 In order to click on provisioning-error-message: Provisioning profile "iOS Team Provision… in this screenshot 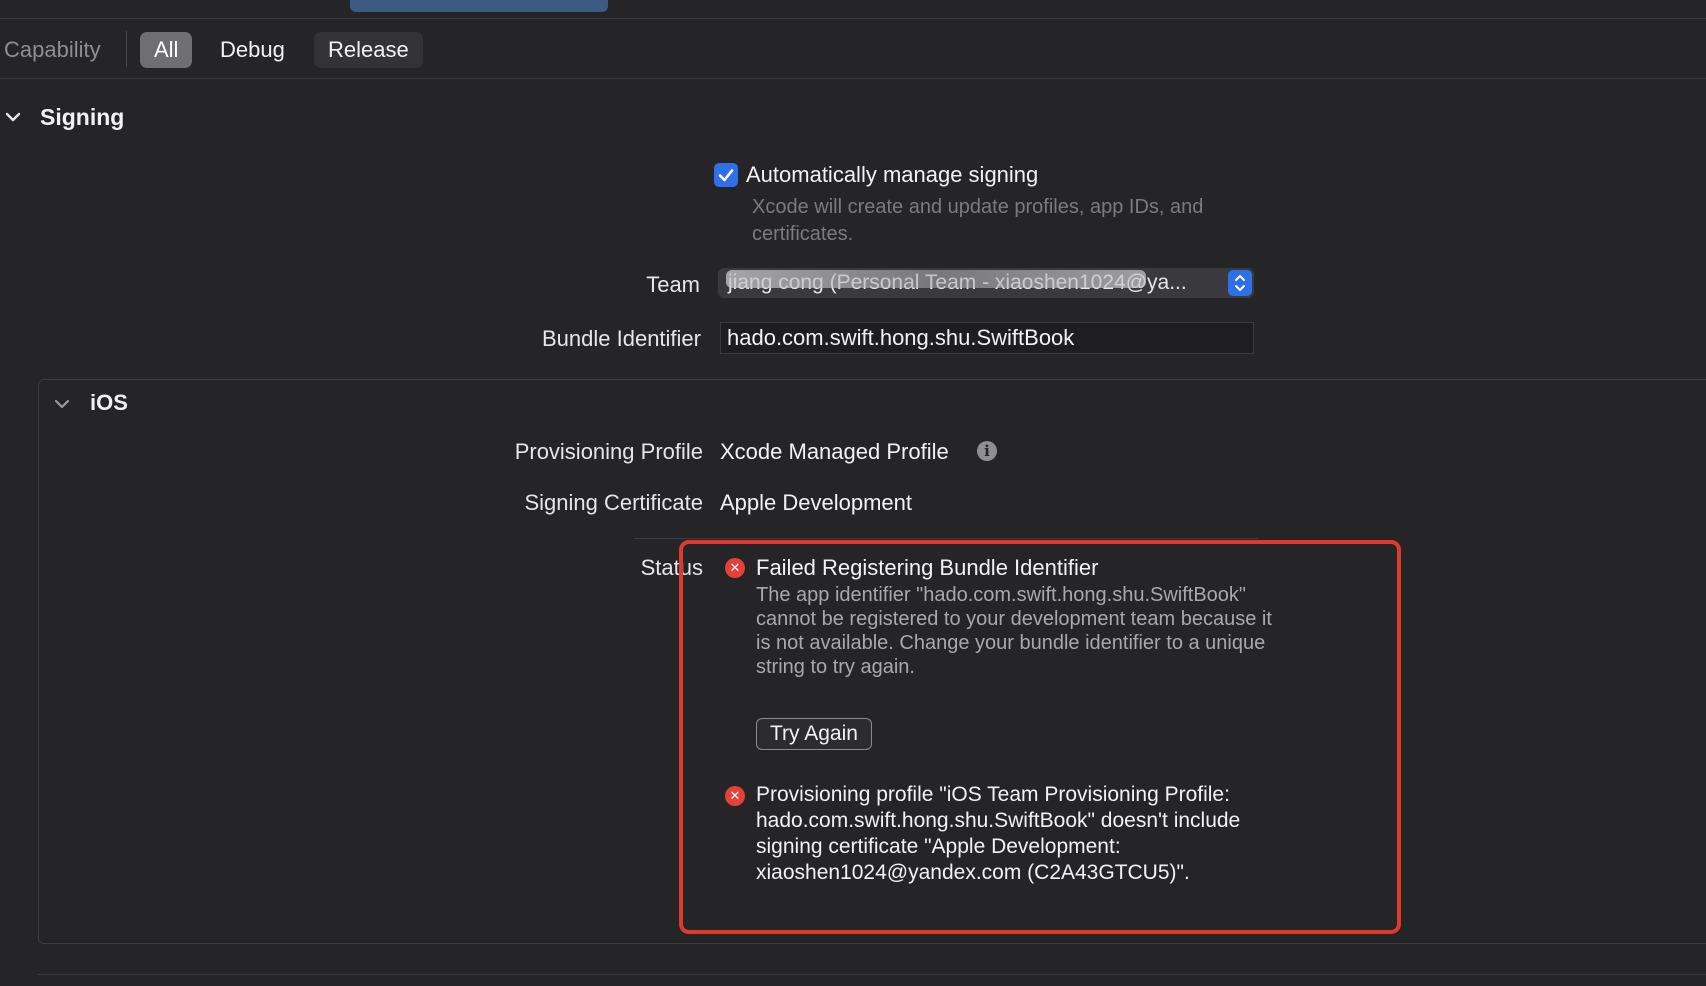, I will do `click(998, 833)`.